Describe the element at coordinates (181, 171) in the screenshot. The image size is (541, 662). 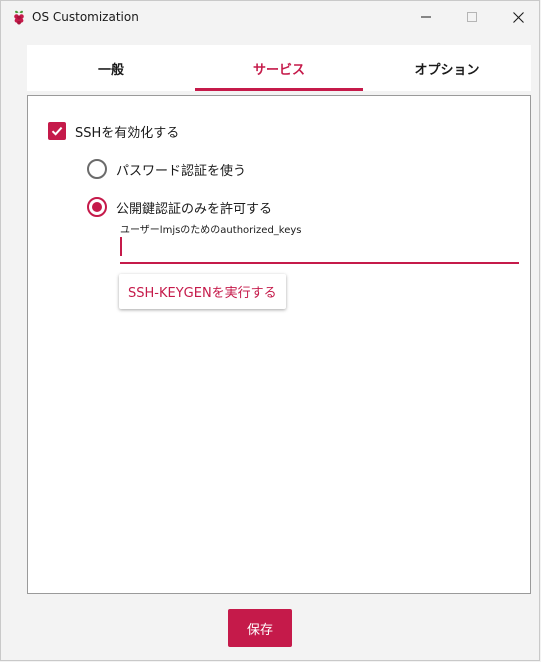
I see `password-auth-label: パスワード認証を使う` at that location.